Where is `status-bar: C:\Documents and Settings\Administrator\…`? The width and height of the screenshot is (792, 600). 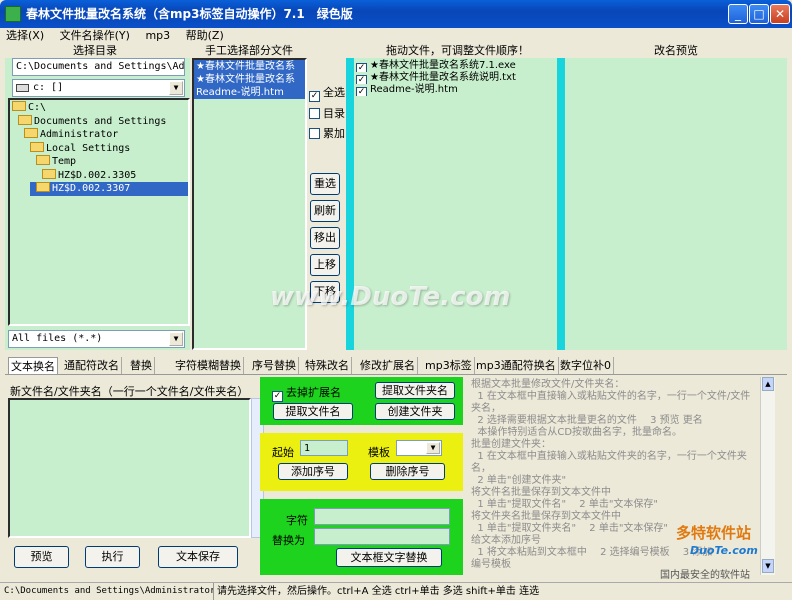 status-bar: C:\Documents and Settings\Administrator\… is located at coordinates (396, 591).